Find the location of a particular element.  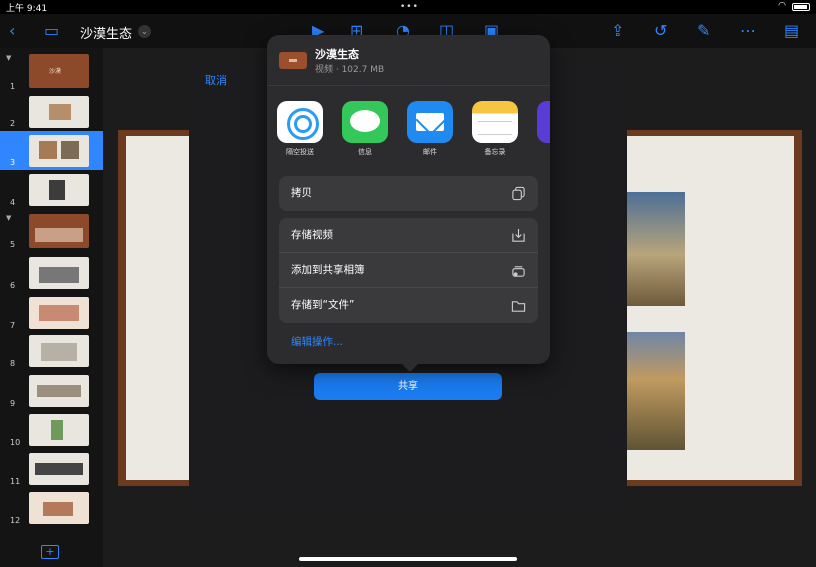

add-to-shared-album-action: 添加到共享相簿 is located at coordinates (408, 270).